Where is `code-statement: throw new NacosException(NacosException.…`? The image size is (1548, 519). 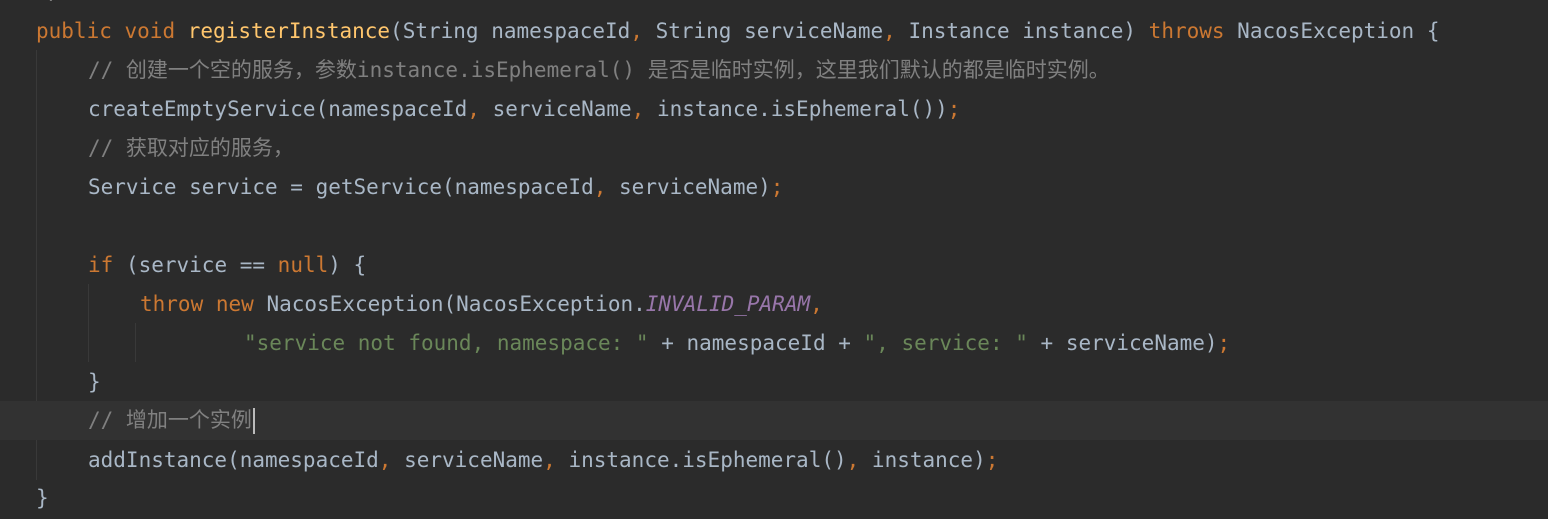
code-statement: throw new NacosException(NacosException.… is located at coordinates (481, 304).